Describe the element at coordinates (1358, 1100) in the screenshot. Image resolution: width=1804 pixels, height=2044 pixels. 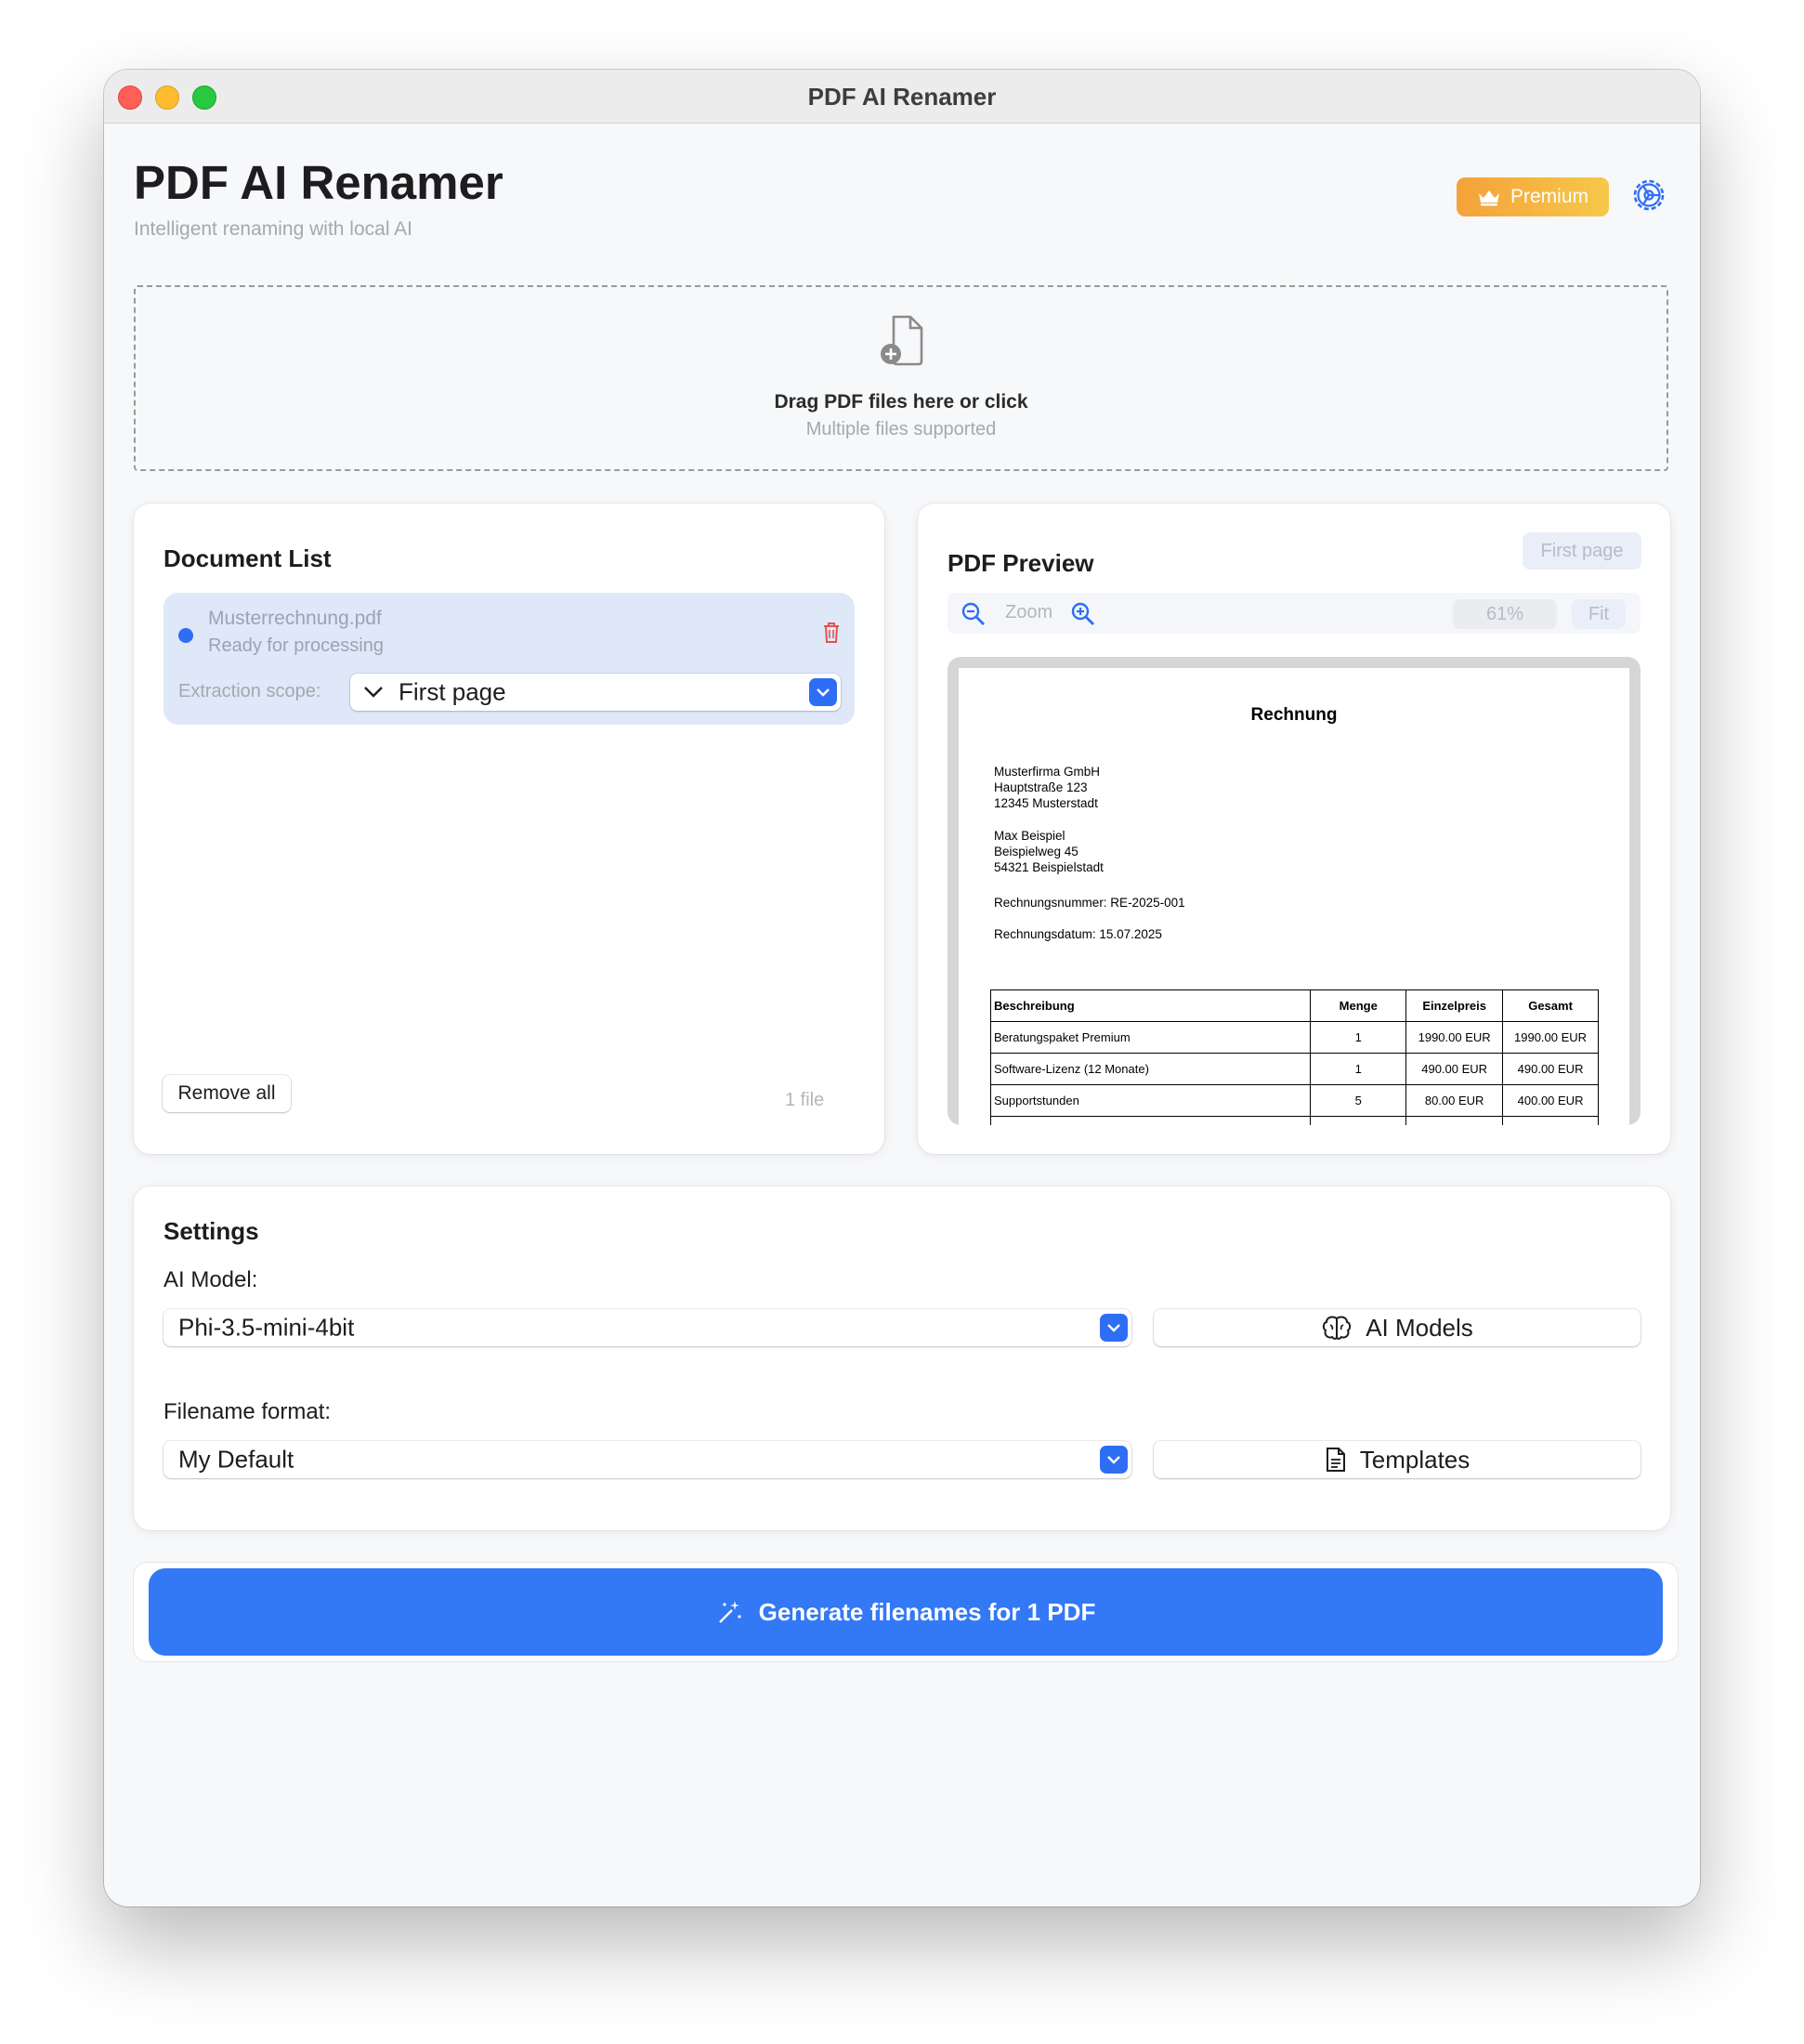
I see `table-cell: 5` at that location.